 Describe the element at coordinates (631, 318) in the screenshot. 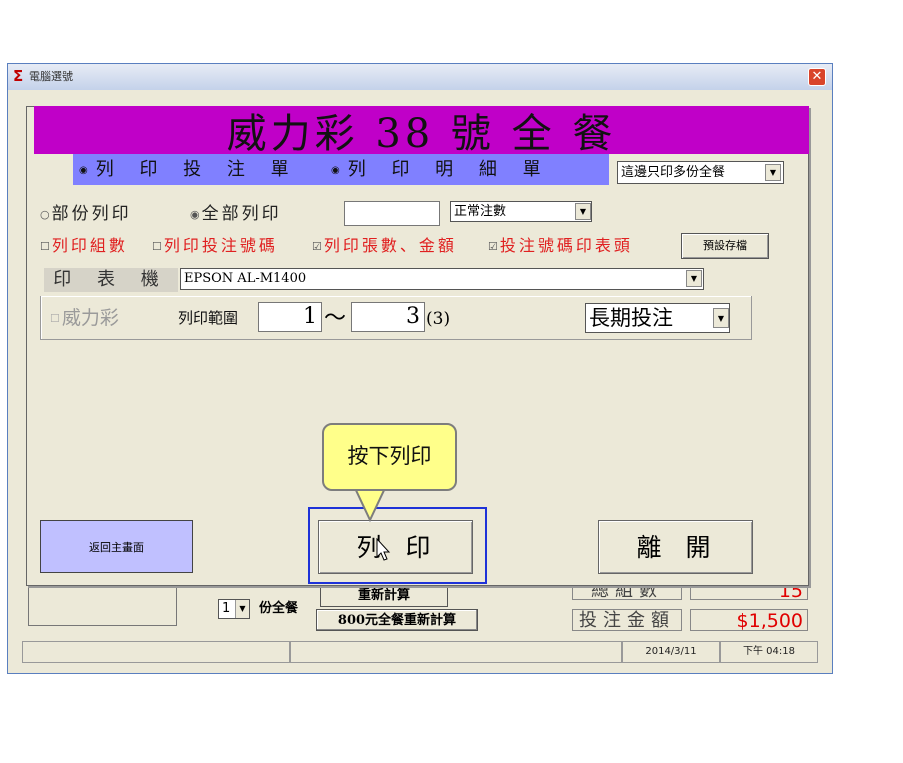

I see `term-select-value: 長期投注` at that location.